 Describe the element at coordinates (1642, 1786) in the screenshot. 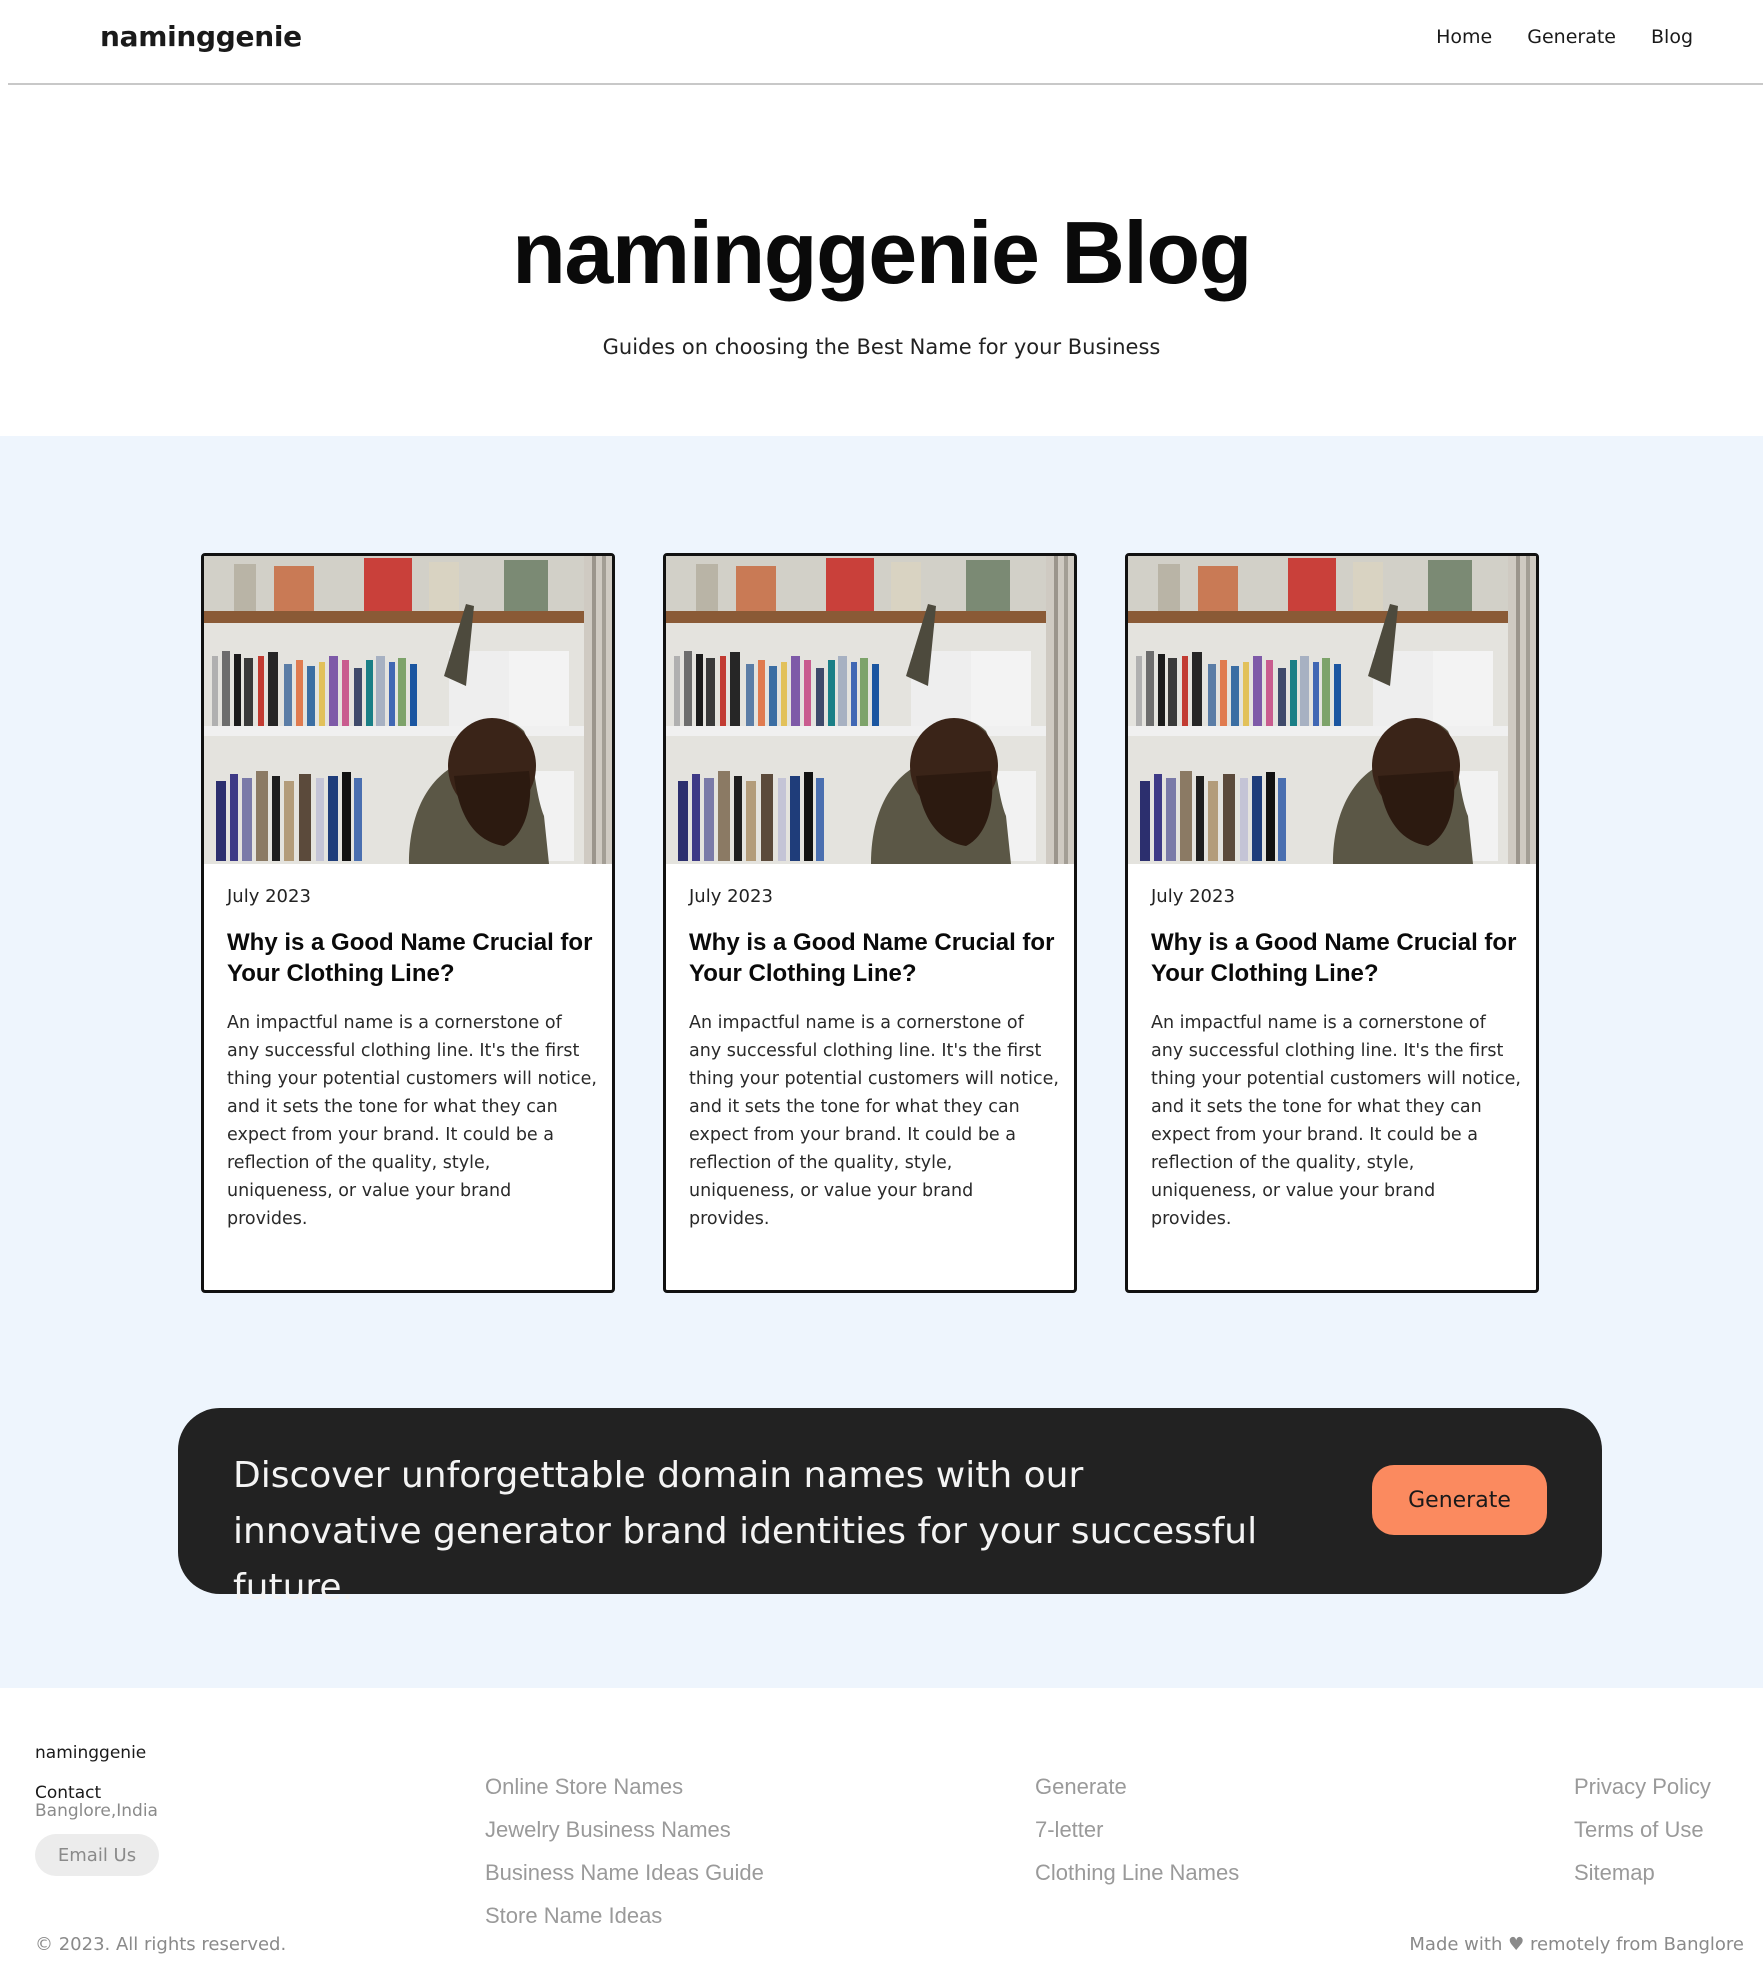

I see `footer-link-privacy-policy: Privacy Policy` at that location.